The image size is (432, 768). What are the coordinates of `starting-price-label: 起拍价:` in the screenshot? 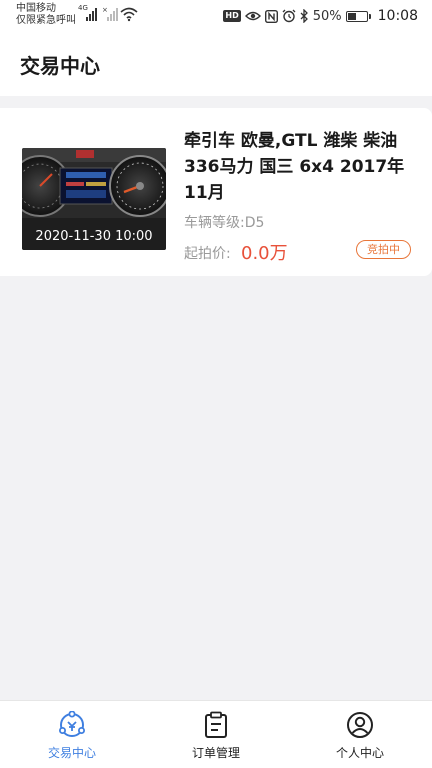 It's located at (207, 254).